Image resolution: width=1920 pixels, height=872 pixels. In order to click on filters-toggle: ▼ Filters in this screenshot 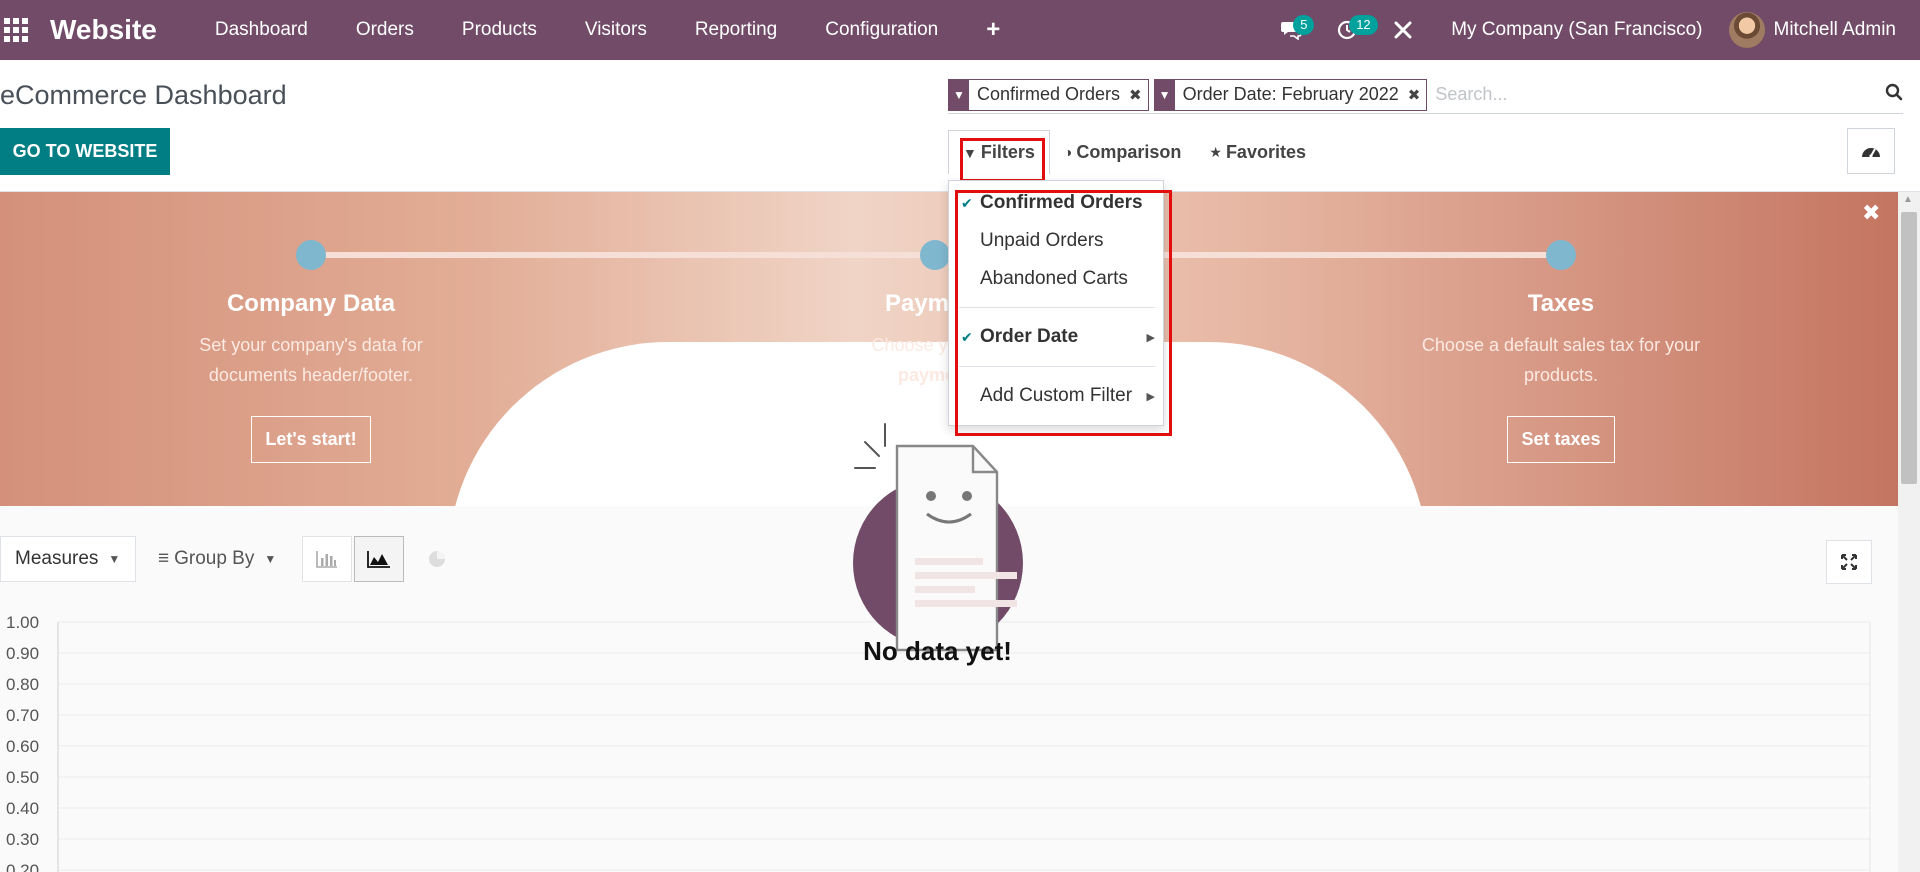, I will do `click(999, 152)`.